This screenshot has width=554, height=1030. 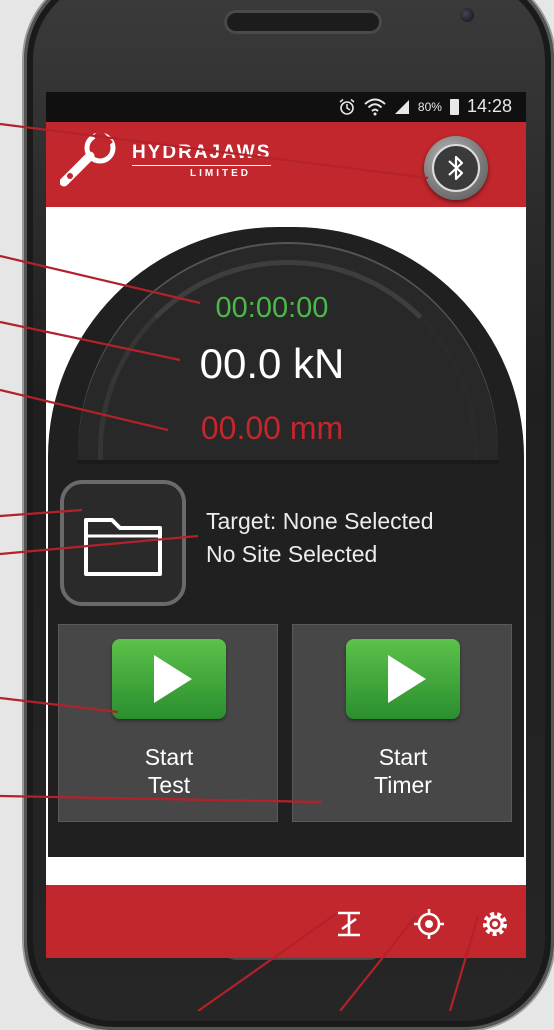 What do you see at coordinates (403, 757) in the screenshot?
I see `start-timer-label-line1: Start` at bounding box center [403, 757].